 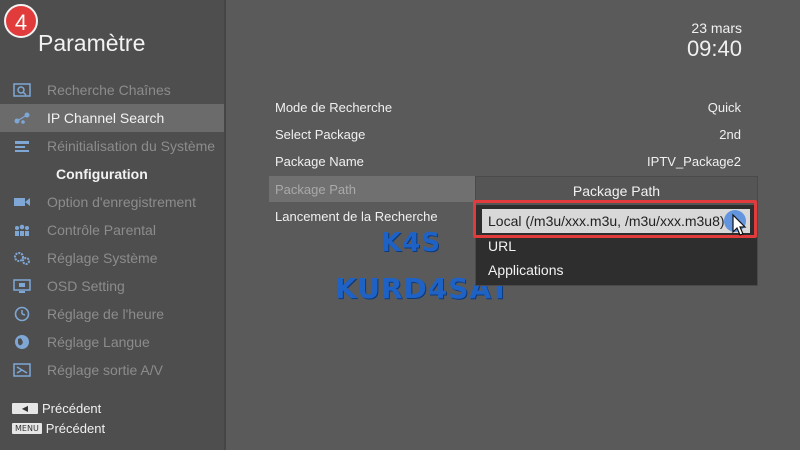 I want to click on sidebar-item-label: OSD Setting, so click(x=86, y=286).